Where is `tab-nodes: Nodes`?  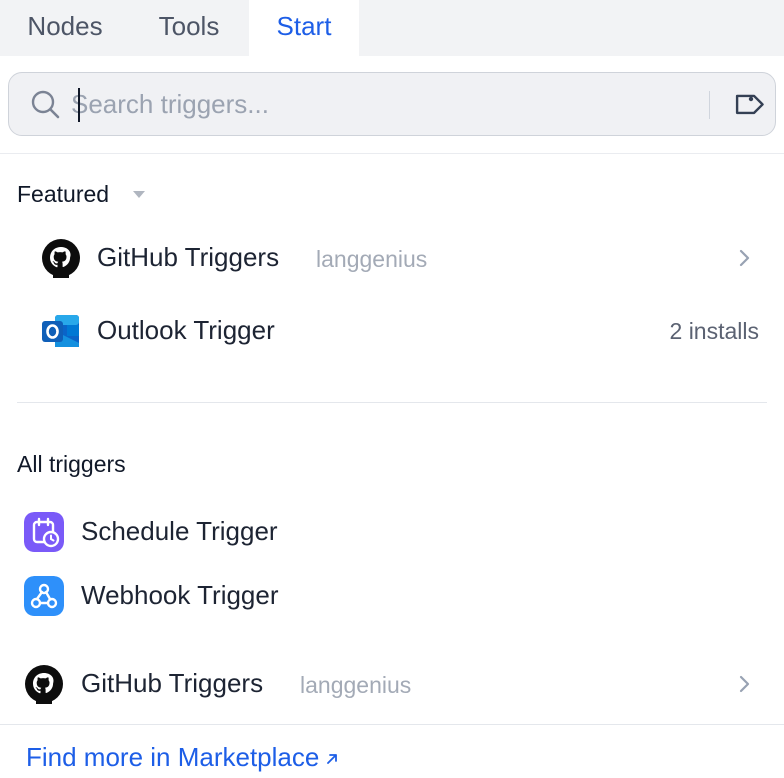
tab-nodes: Nodes is located at coordinates (65, 28).